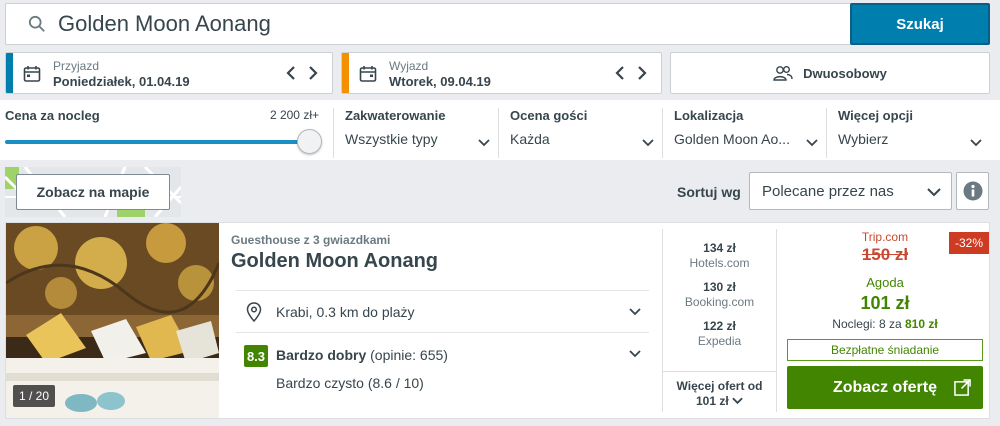 The image size is (1000, 426). Describe the element at coordinates (709, 115) in the screenshot. I see `location-filter-title: Lokalizacja` at that location.